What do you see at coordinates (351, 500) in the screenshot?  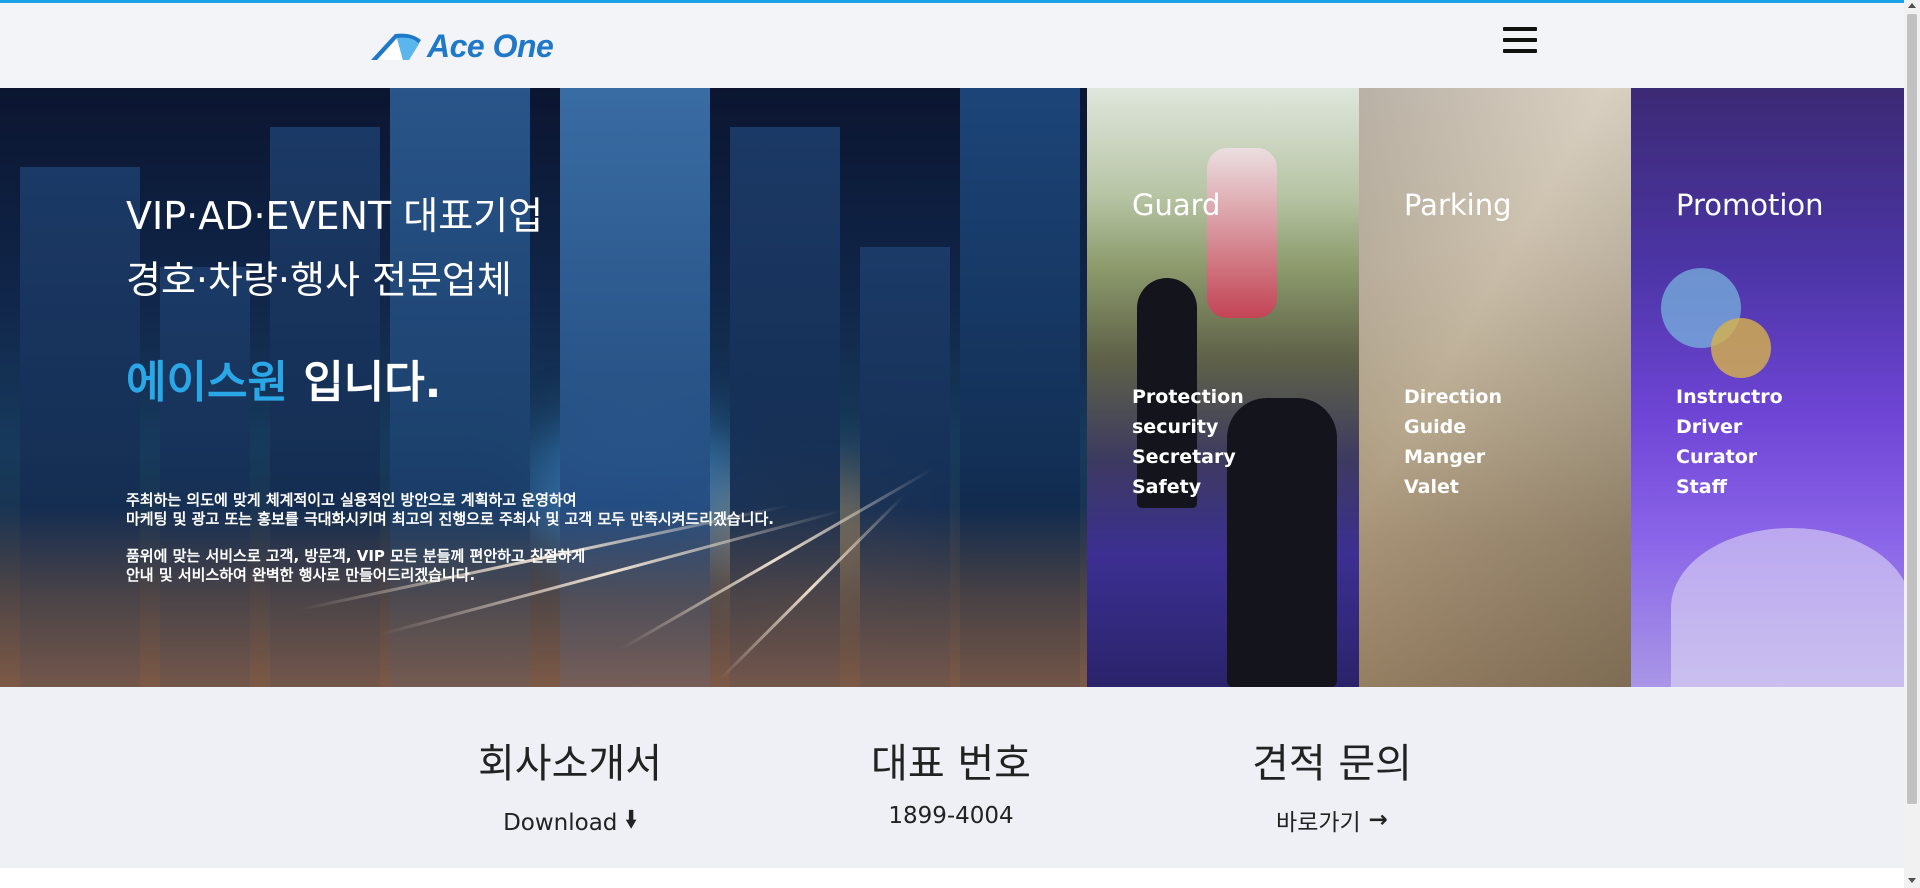 I see `desc-line-1: 주최하는 의도에 맞게 체계적이고 실용적인 방안으로 계획하고 운영하여` at bounding box center [351, 500].